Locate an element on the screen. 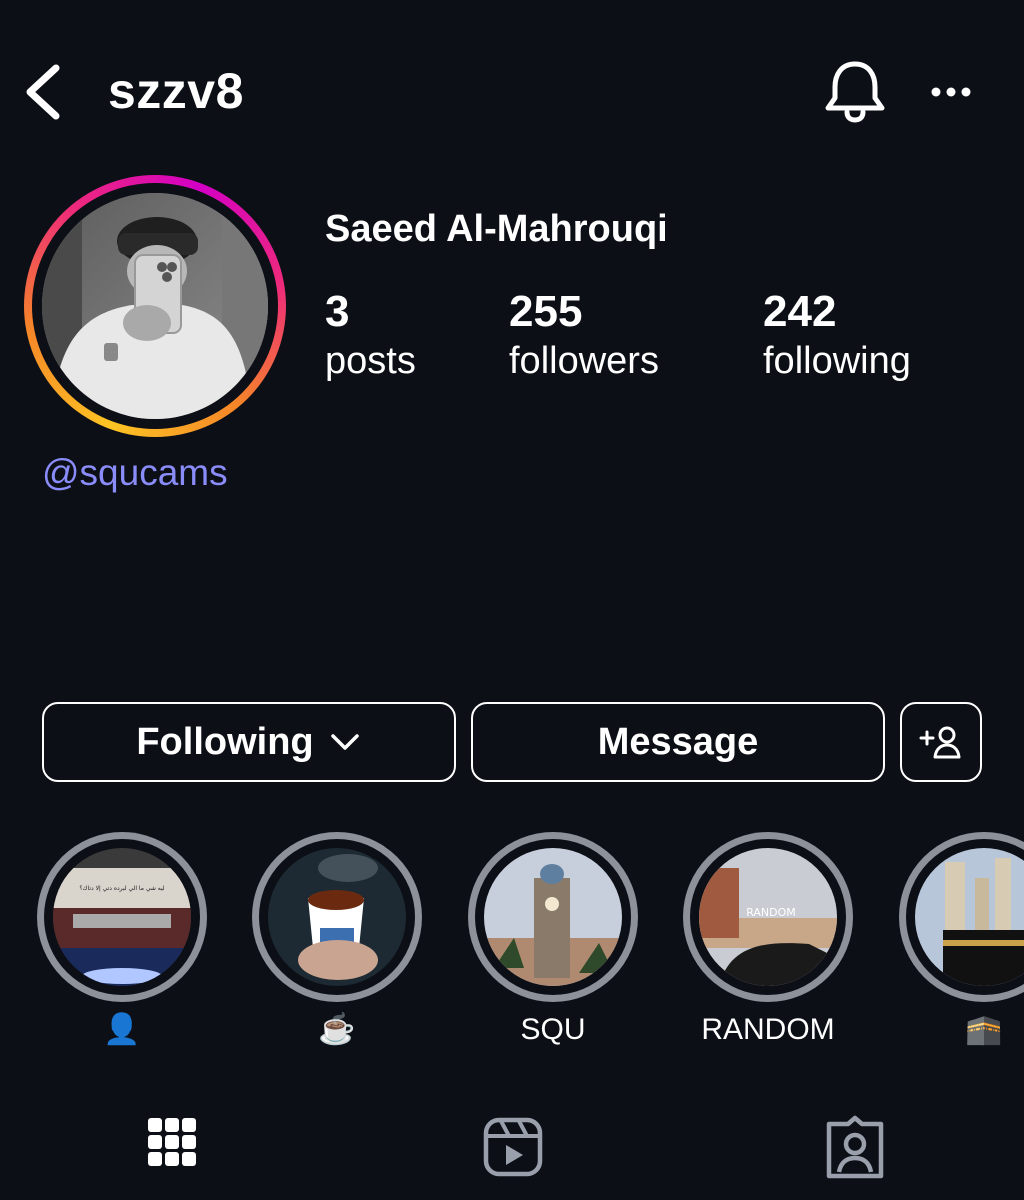  highlight-cover: ليه شي ما الي لبرده دتي إلا دتاك؟ is located at coordinates (122, 917).